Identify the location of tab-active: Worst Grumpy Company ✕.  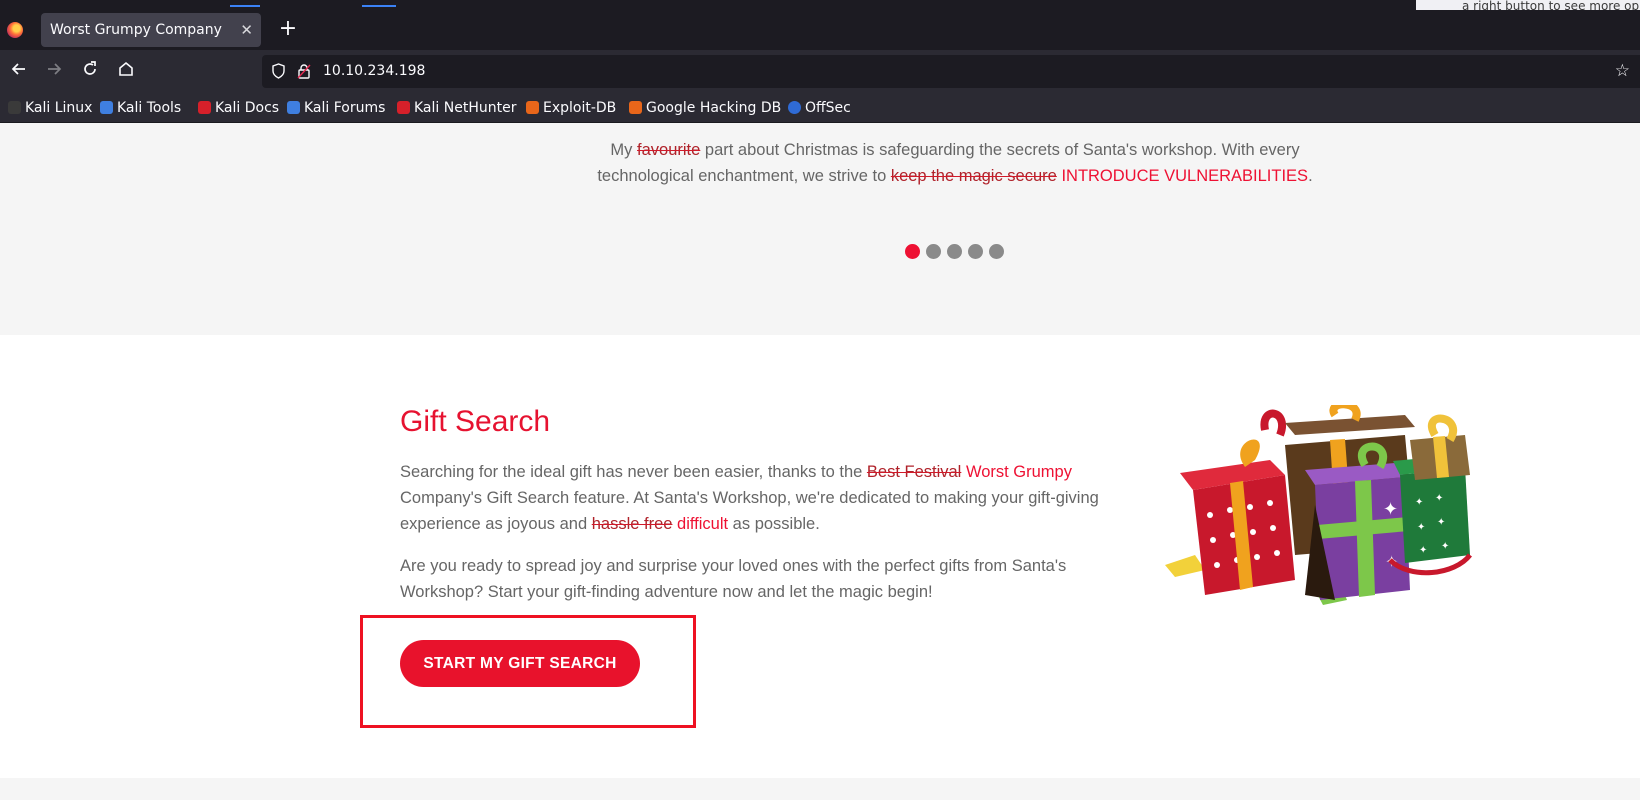
(151, 30).